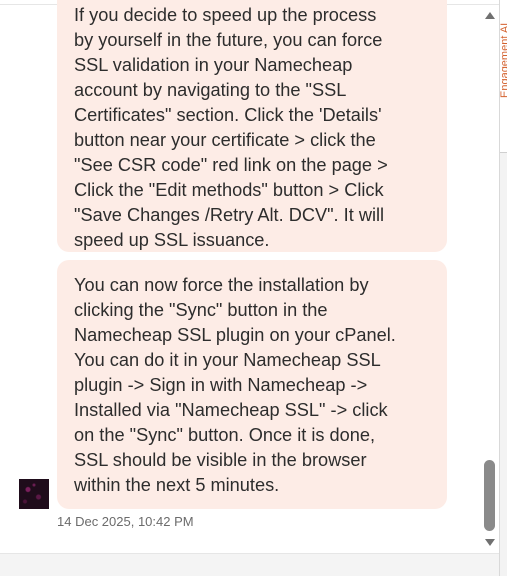 The height and width of the screenshot is (576, 507). I want to click on message-line: "Save Changes /Retry Alt. DCV". It will, so click(229, 215).